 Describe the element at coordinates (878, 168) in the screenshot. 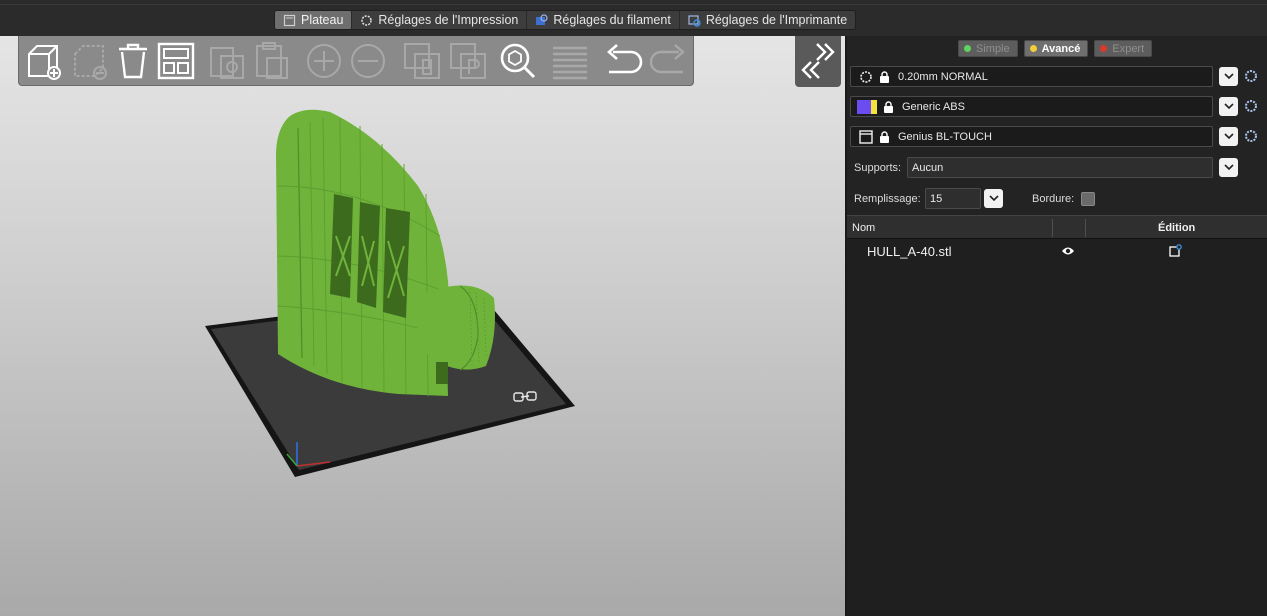

I see `supports-label: Supports:` at that location.